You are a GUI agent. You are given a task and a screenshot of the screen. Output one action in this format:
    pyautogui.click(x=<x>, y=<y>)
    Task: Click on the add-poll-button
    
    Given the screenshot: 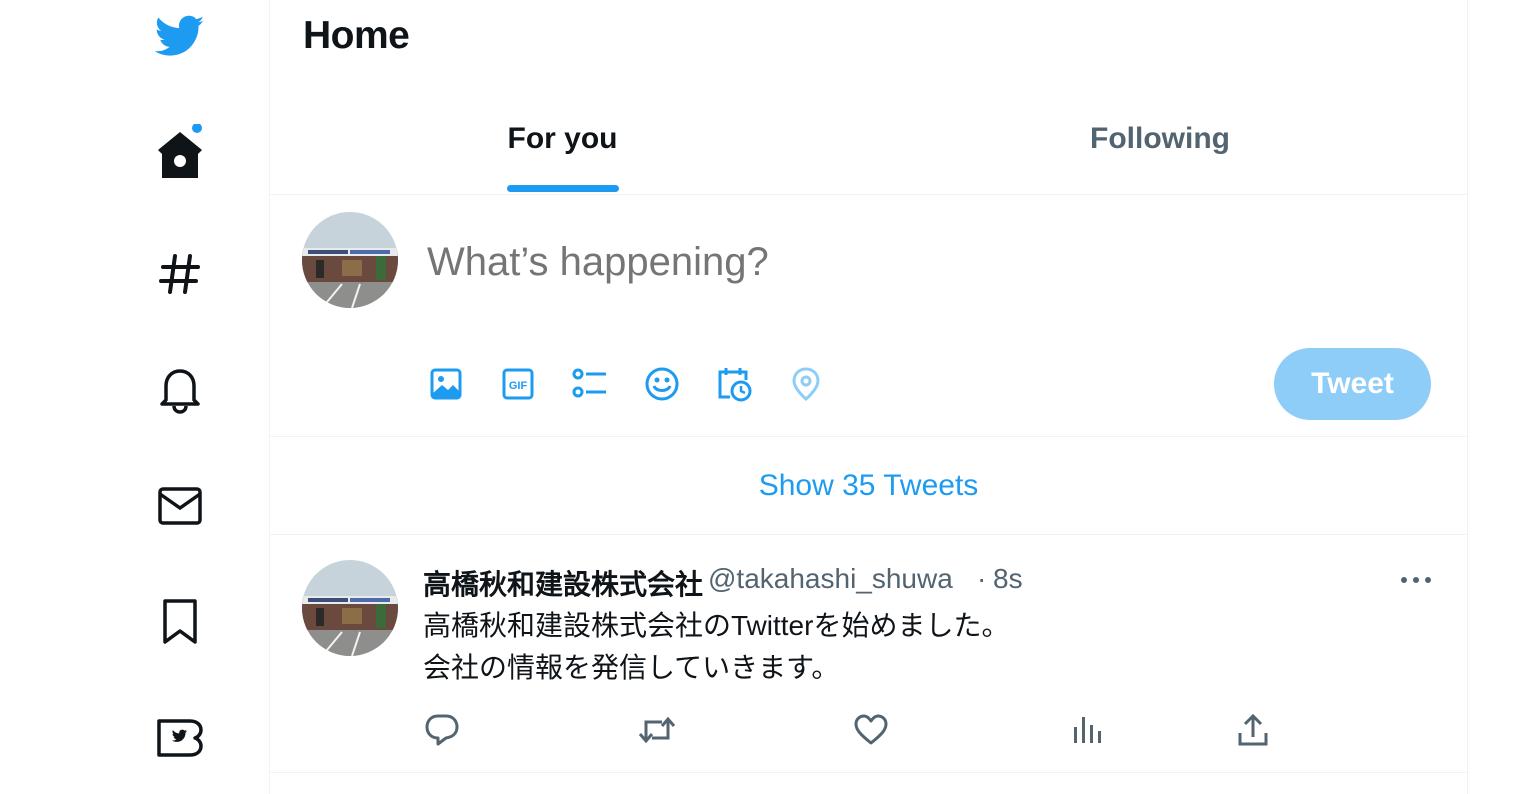 What is the action you would take?
    pyautogui.click(x=590, y=384)
    